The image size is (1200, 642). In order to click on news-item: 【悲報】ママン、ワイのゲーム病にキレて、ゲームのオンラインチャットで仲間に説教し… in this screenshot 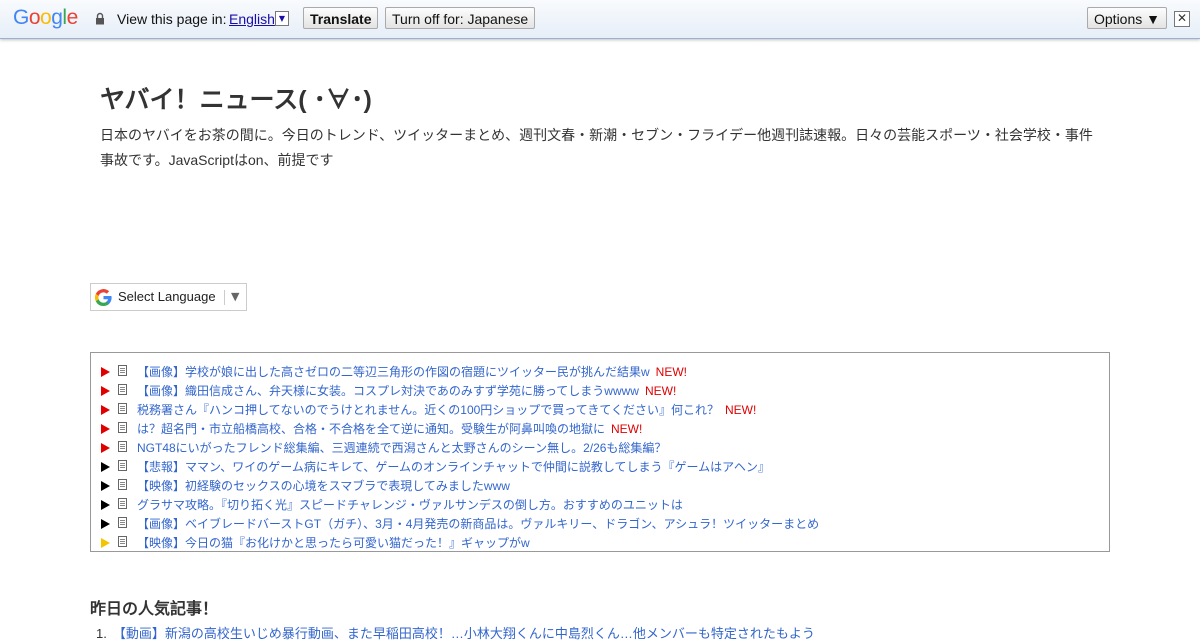, I will do `click(596, 465)`.